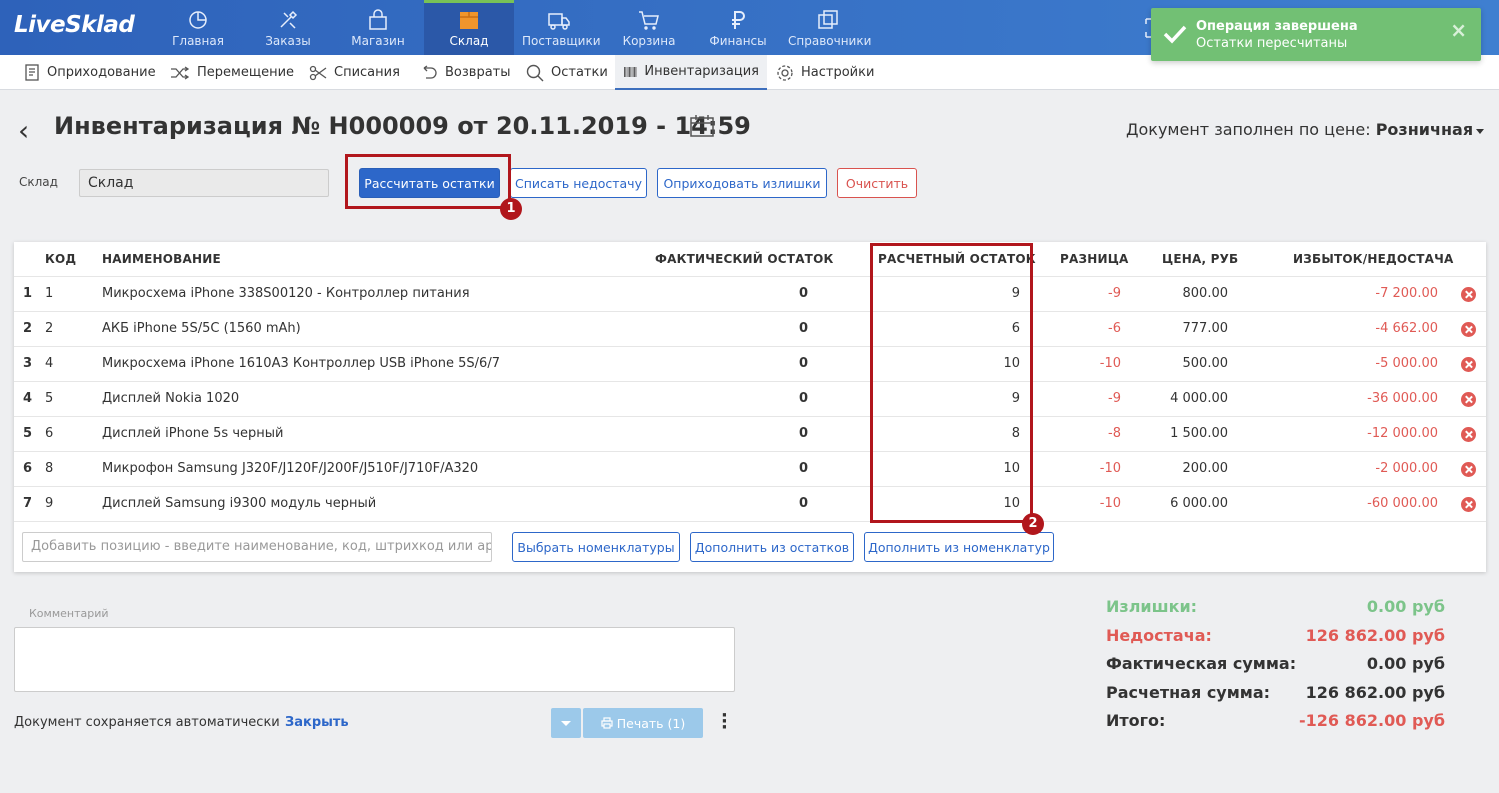 This screenshot has height=793, width=1499. Describe the element at coordinates (742, 183) in the screenshot. I see `receive-surplus-button: Оприходовать излишки` at that location.